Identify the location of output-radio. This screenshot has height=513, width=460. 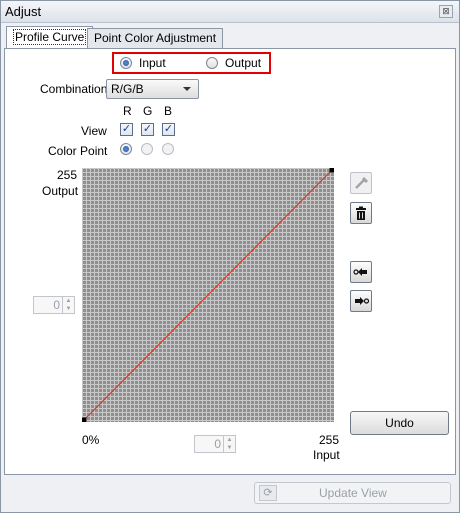
(212, 63).